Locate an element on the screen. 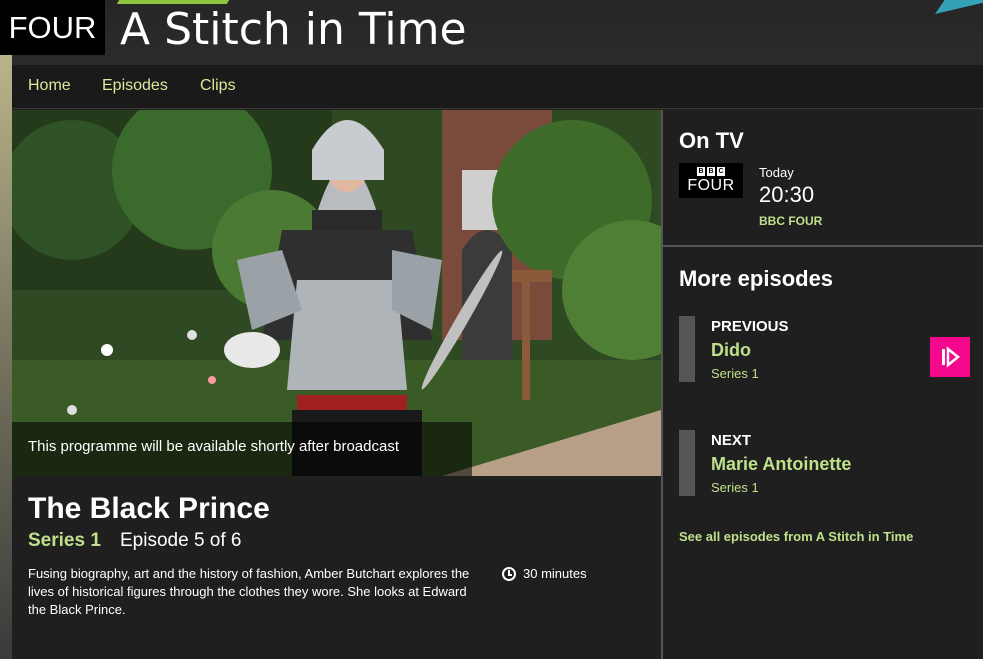  nav-episodes: Episodes is located at coordinates (135, 86).